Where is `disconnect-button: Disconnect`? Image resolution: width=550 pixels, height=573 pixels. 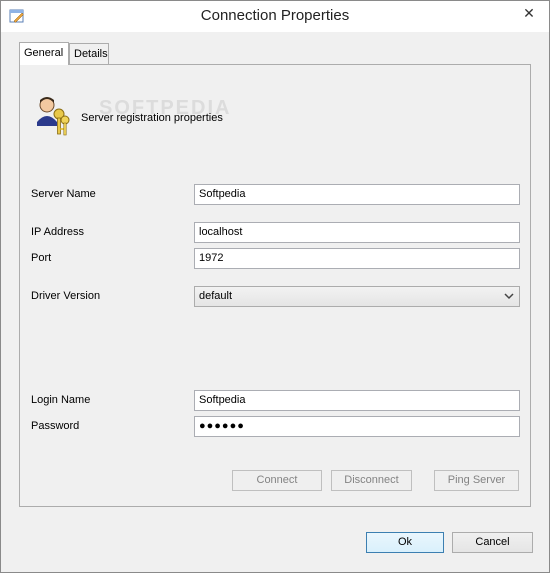
disconnect-button: Disconnect is located at coordinates (371, 480).